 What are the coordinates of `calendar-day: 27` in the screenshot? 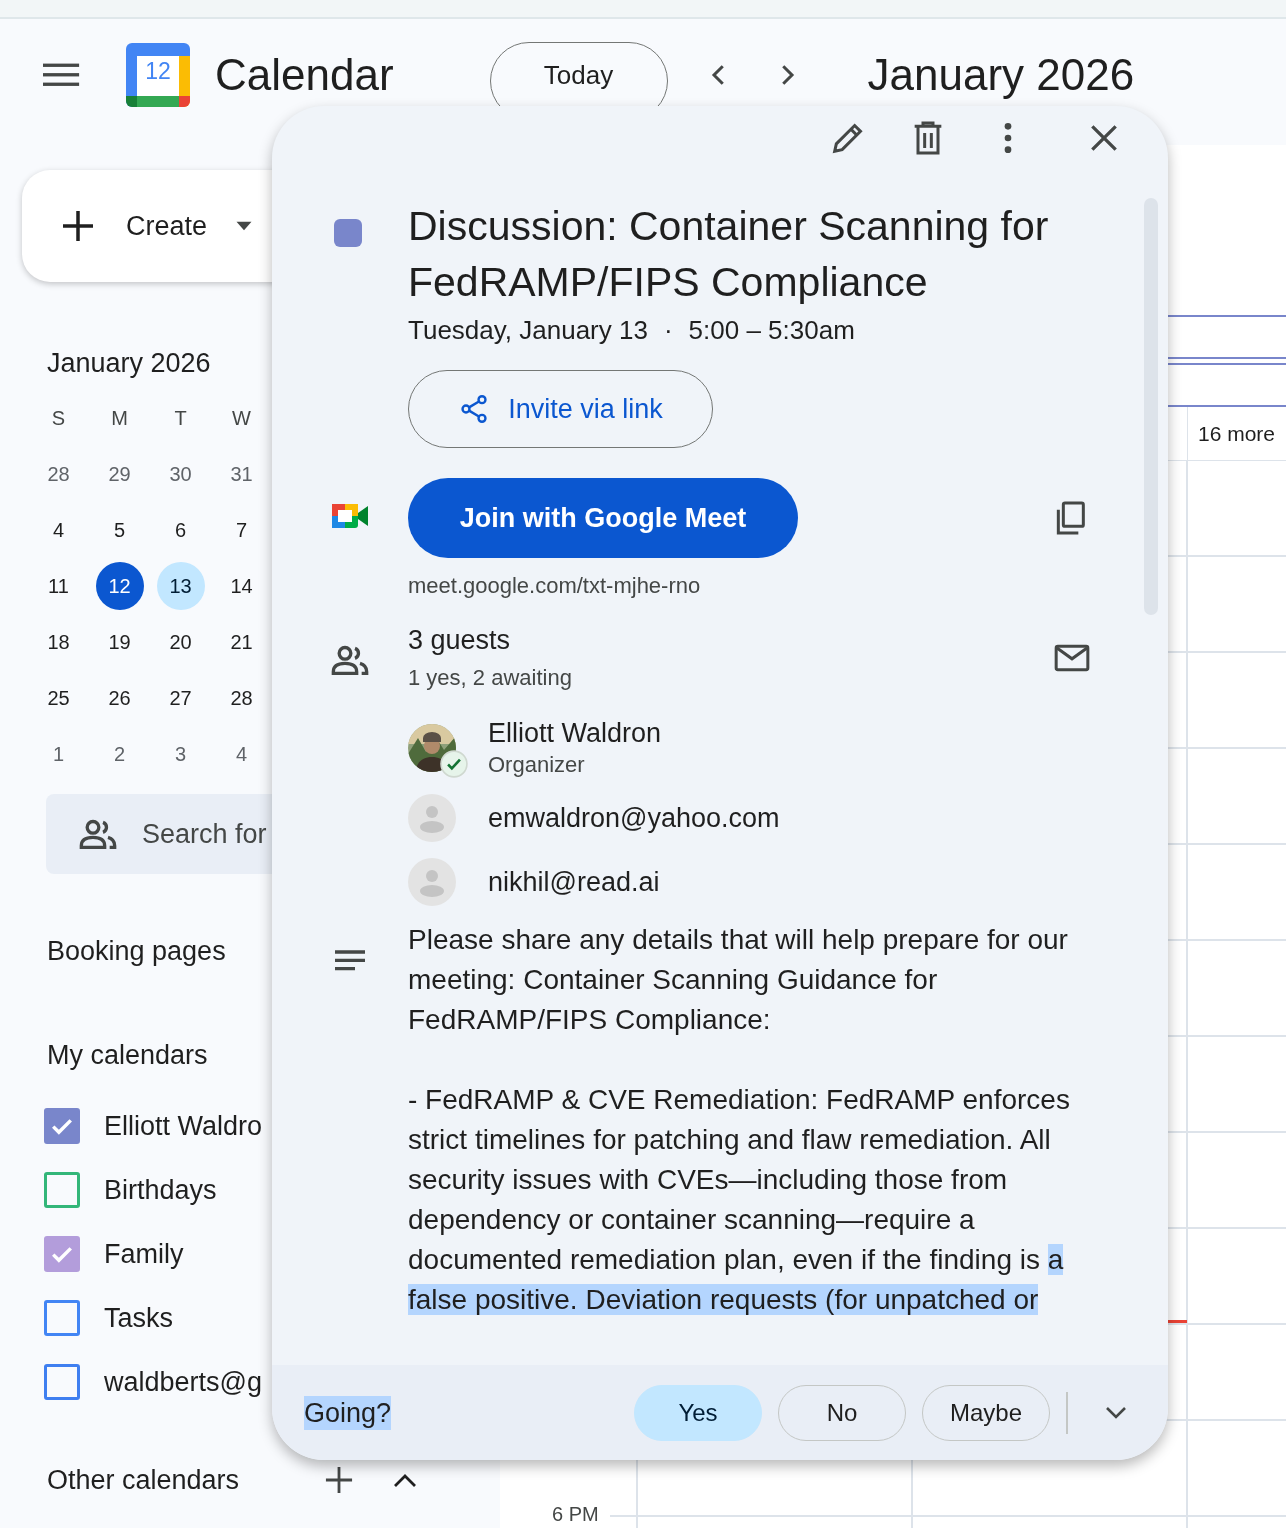 It's located at (180, 698).